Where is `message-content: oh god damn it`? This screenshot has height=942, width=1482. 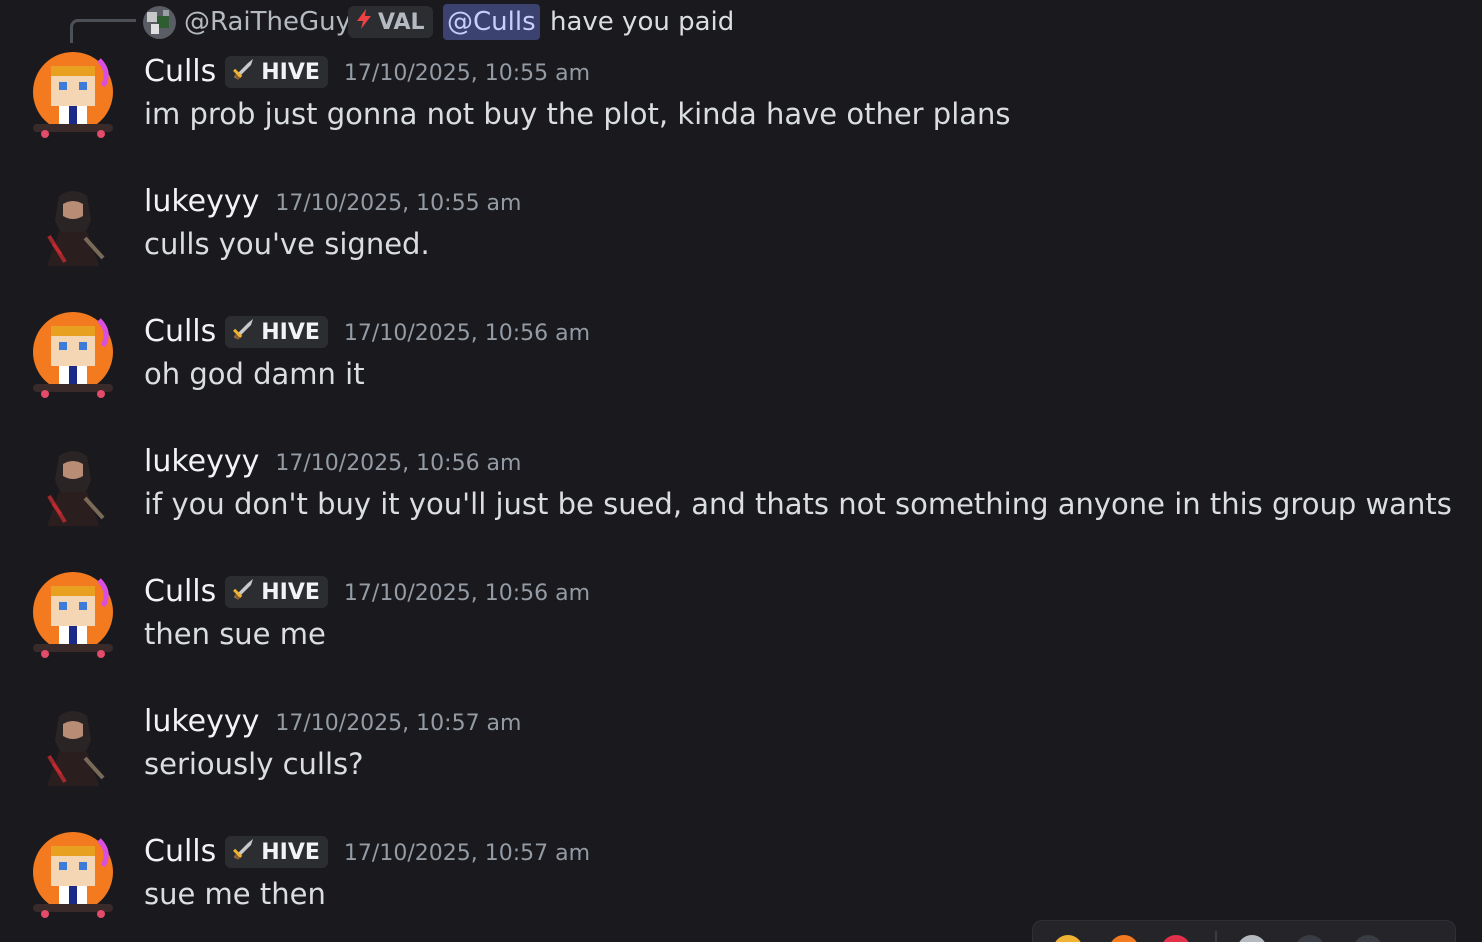 message-content: oh god damn it is located at coordinates (254, 374).